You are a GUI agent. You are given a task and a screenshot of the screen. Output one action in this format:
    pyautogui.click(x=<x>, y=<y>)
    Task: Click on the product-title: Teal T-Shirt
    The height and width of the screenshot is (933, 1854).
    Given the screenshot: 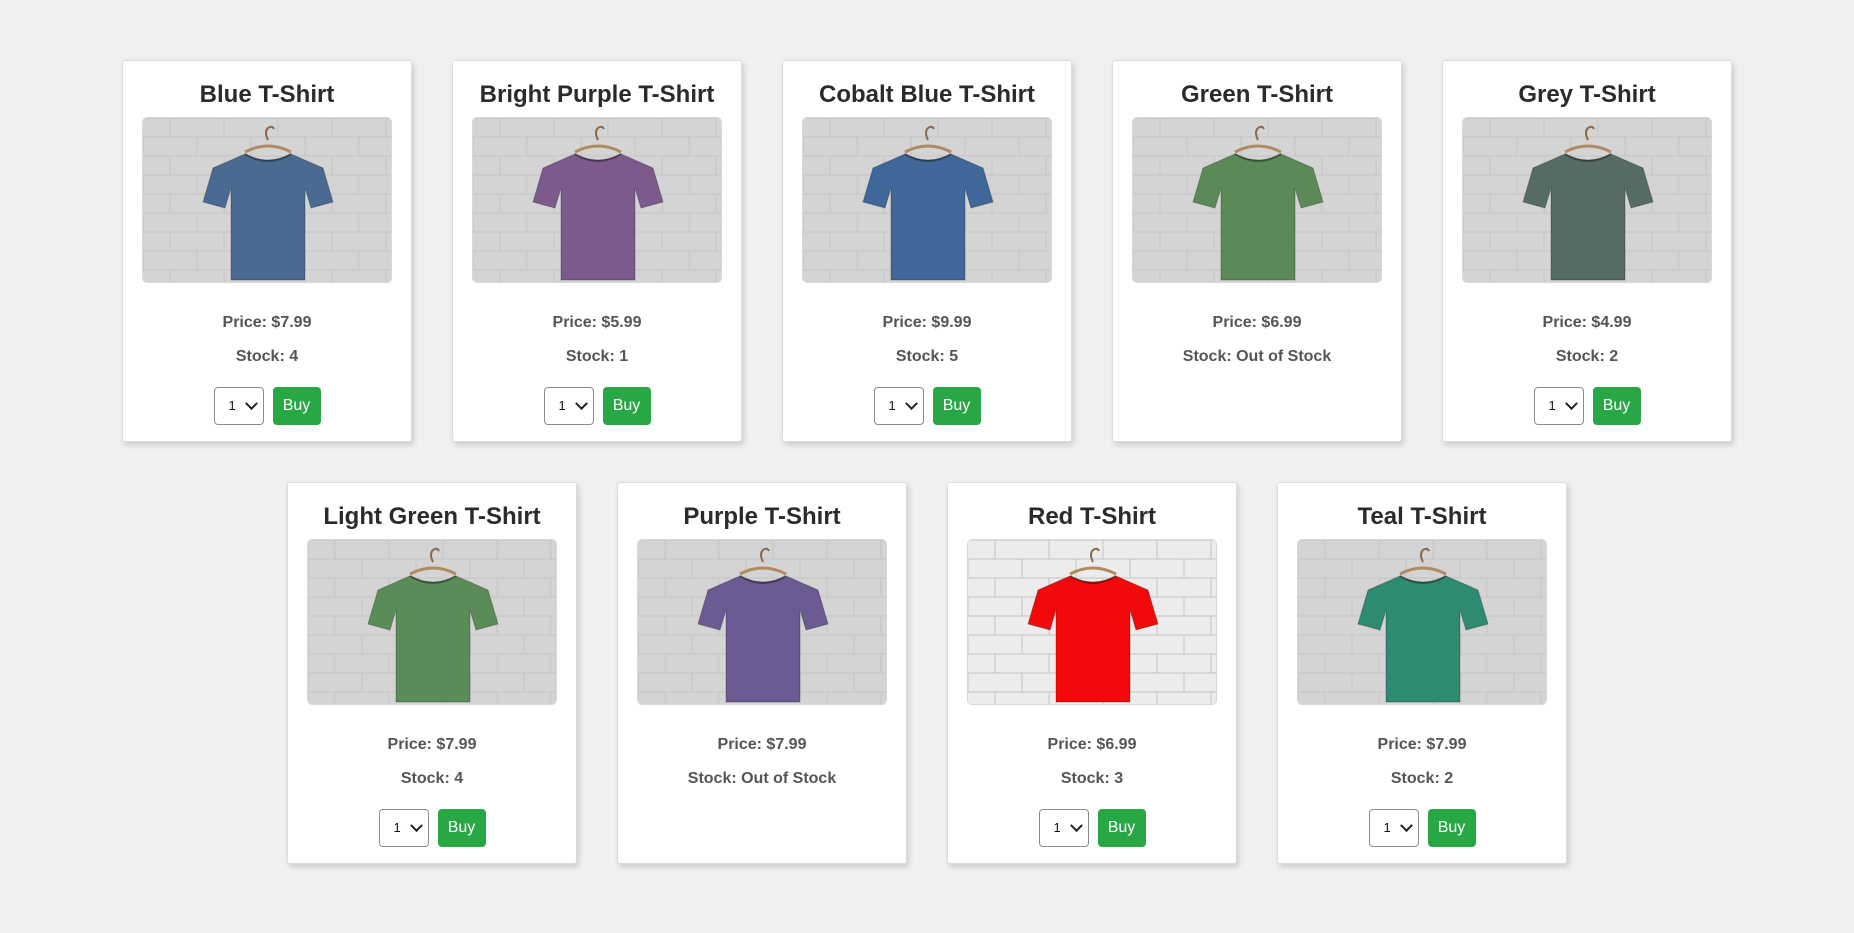 What is the action you would take?
    pyautogui.click(x=1422, y=516)
    